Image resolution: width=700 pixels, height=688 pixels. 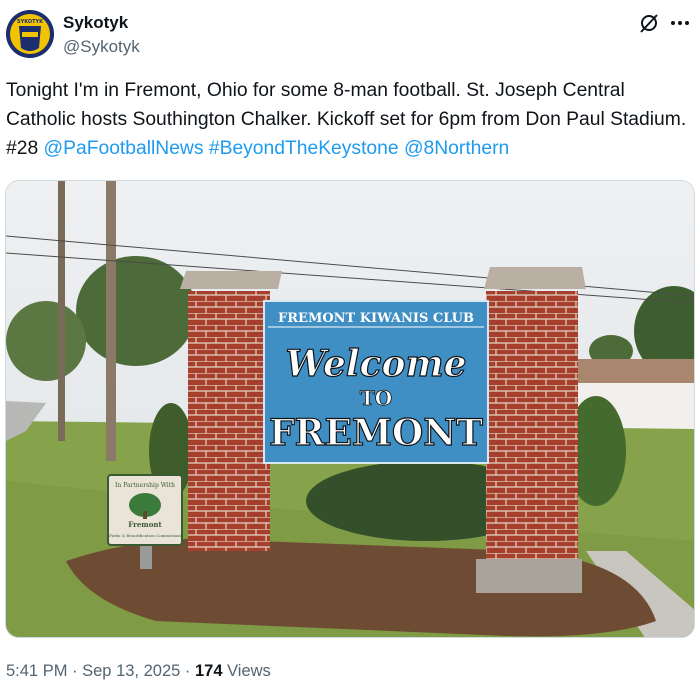 I want to click on small-sign-name: Fremont, so click(x=145, y=524).